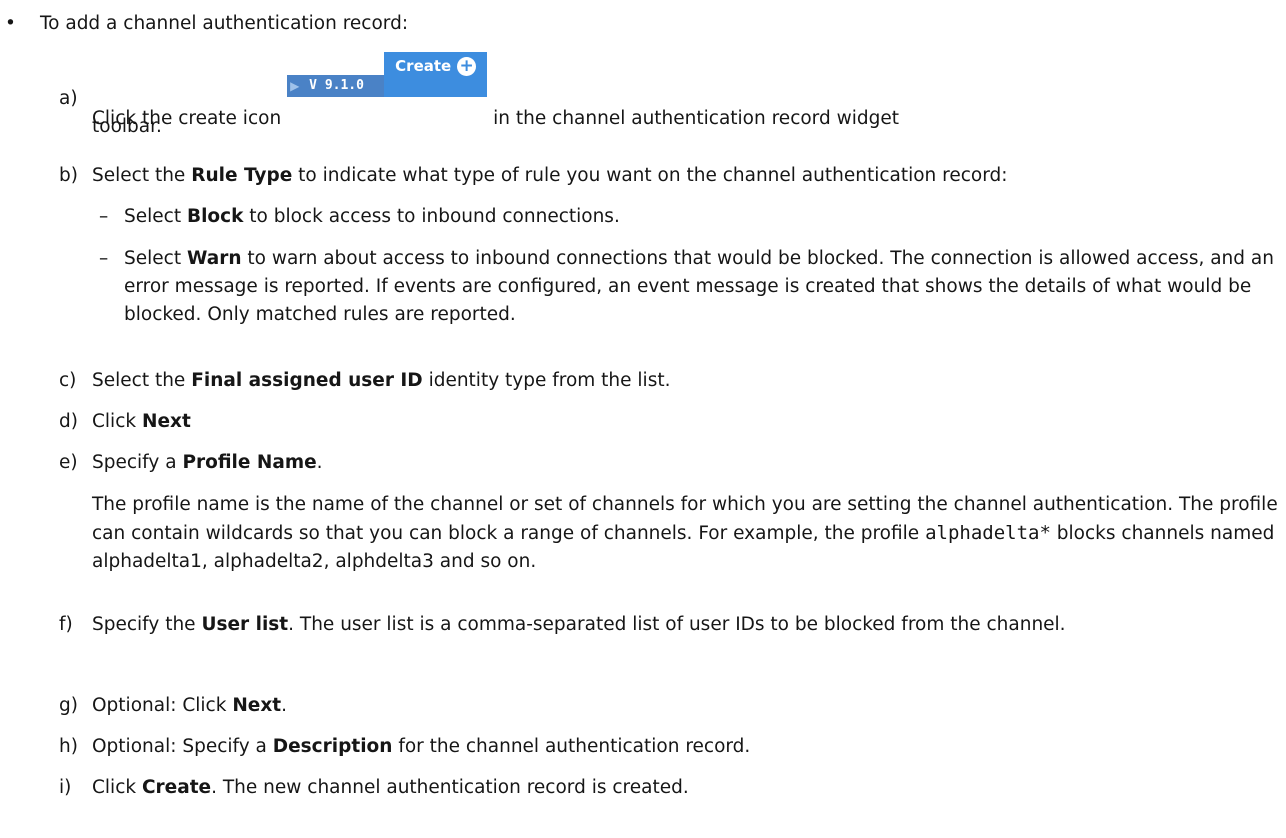  I want to click on step-label: i), so click(65, 787).